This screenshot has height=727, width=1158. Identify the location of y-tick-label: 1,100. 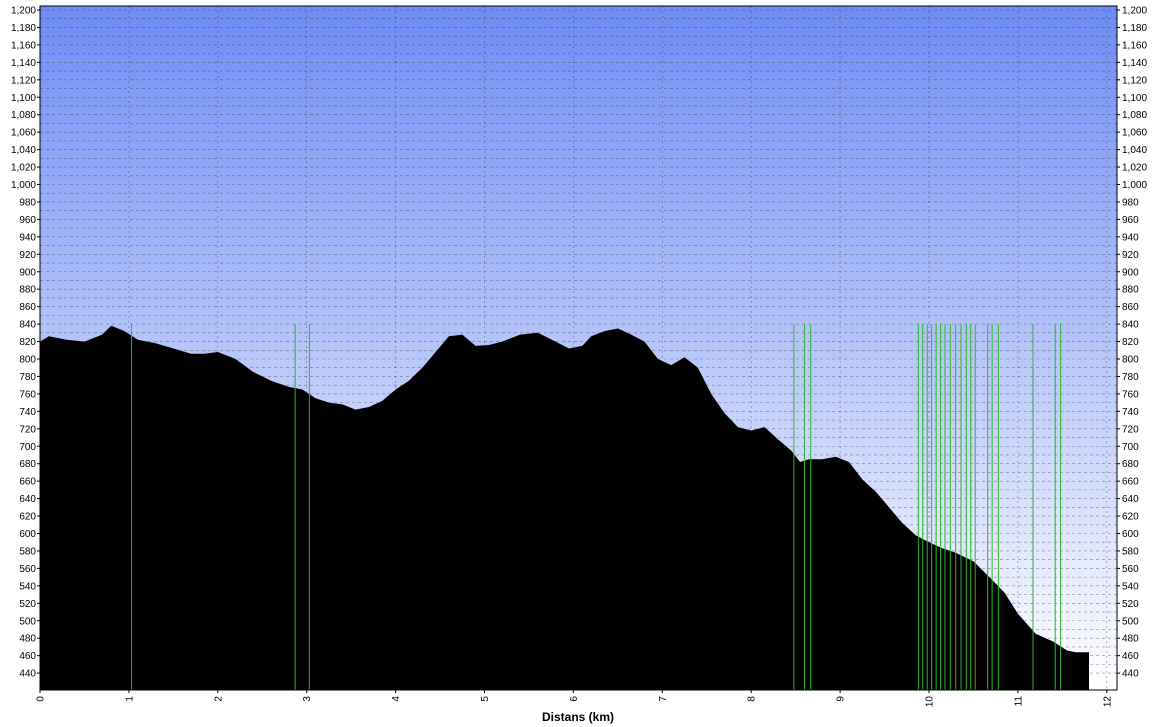
(23, 98).